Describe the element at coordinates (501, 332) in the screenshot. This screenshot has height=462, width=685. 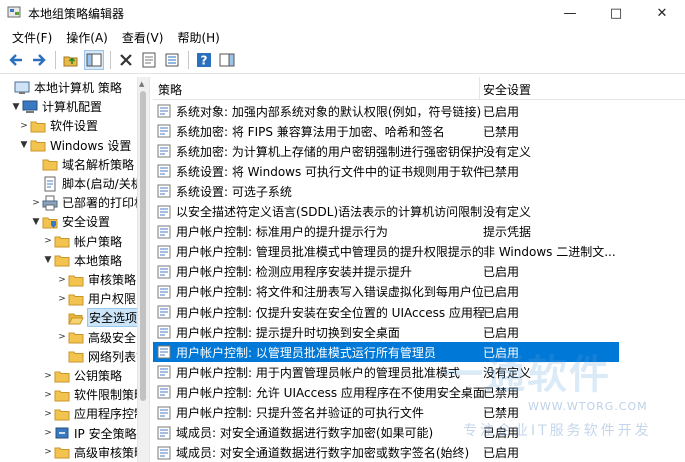
I see `security-setting-value: 已启用` at that location.